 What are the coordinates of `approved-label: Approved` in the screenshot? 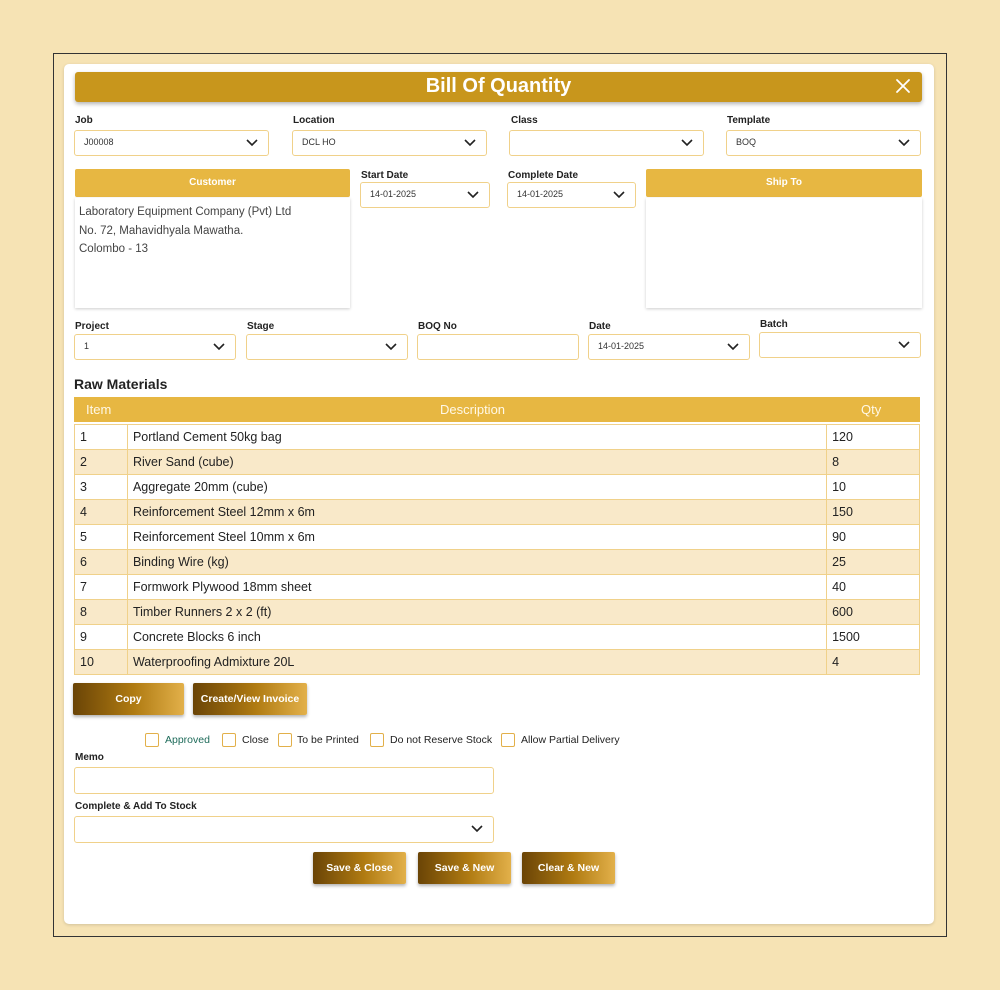 It's located at (187, 740).